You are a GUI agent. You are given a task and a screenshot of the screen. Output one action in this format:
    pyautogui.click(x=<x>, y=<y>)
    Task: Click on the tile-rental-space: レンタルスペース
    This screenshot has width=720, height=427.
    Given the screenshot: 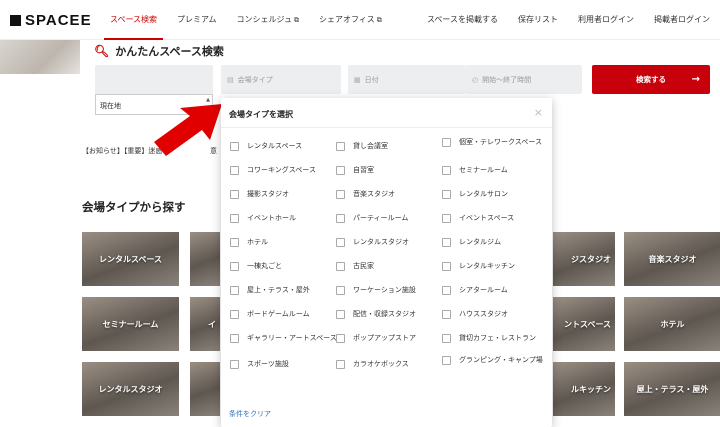 What is the action you would take?
    pyautogui.click(x=130, y=259)
    